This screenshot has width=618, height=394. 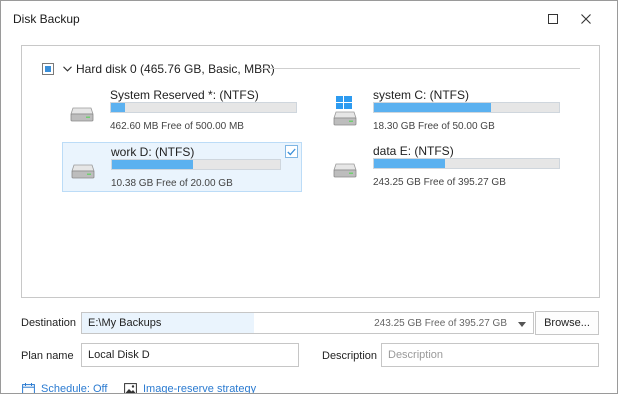 What do you see at coordinates (172, 183) in the screenshot?
I see `partition-free: 10.38 GB Free of 20.00 GB` at bounding box center [172, 183].